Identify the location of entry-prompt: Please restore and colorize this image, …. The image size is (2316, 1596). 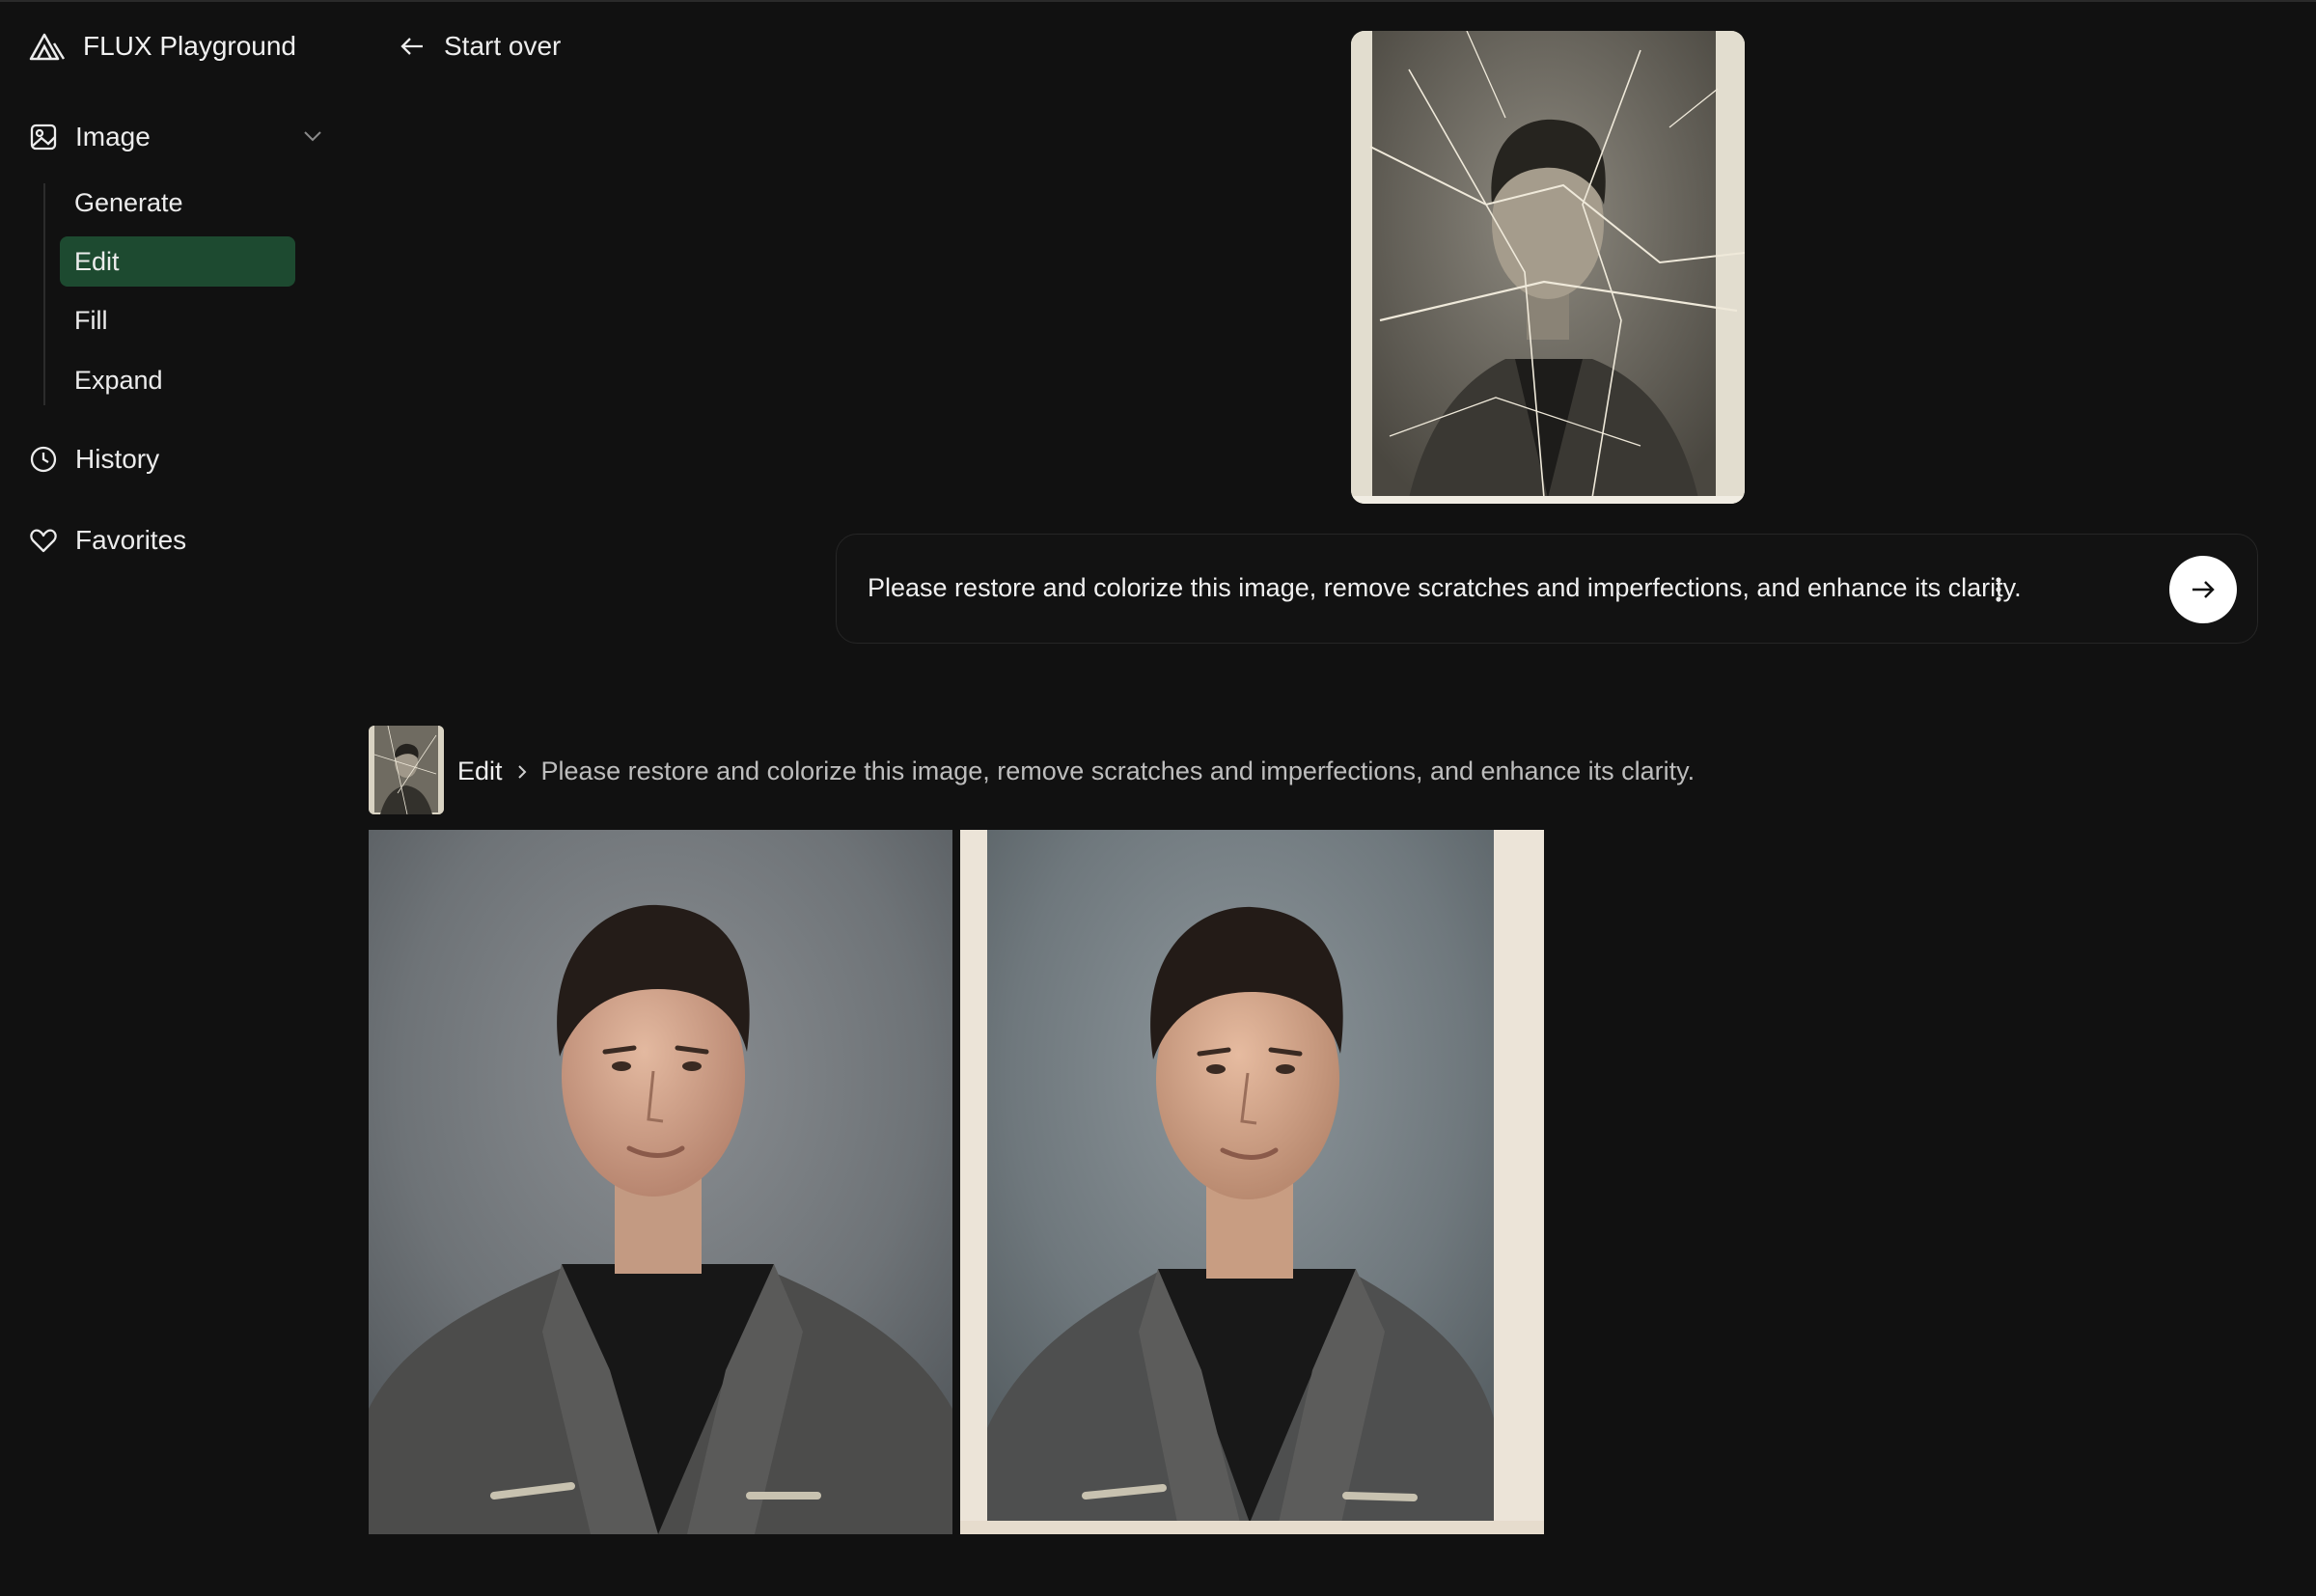
(1118, 771).